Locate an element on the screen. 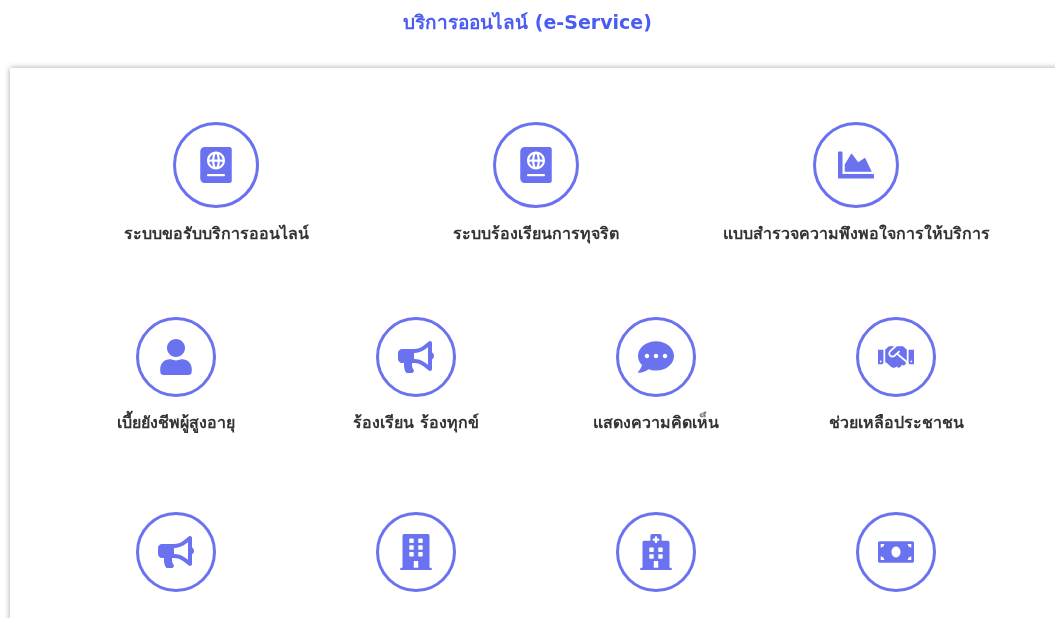 Image resolution: width=1055 pixels, height=618 pixels. service-label: ช่วยเหลือประชาชน is located at coordinates (896, 423).